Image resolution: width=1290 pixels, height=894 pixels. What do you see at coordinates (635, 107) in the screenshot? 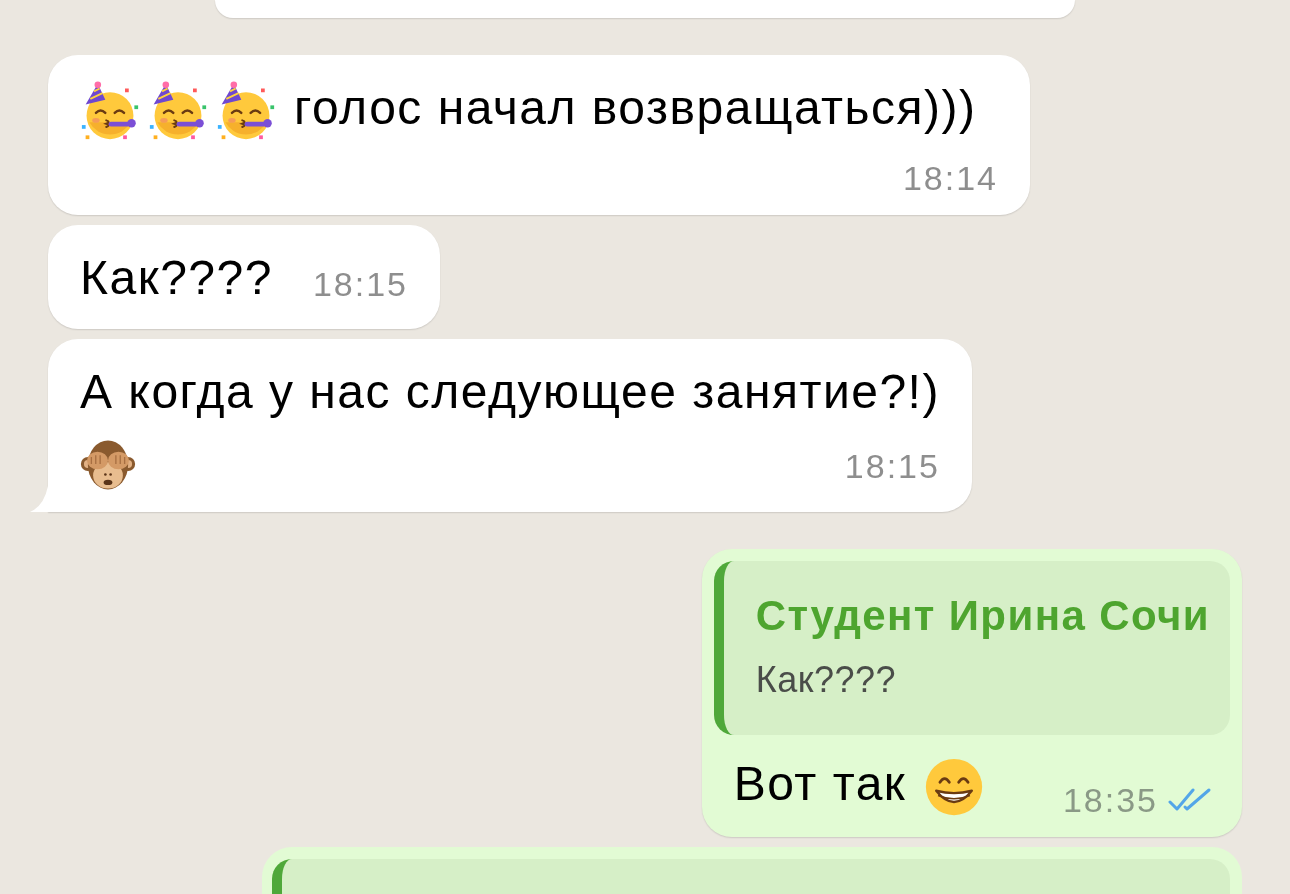
I see `message-text: голос начал возвращаться)))` at bounding box center [635, 107].